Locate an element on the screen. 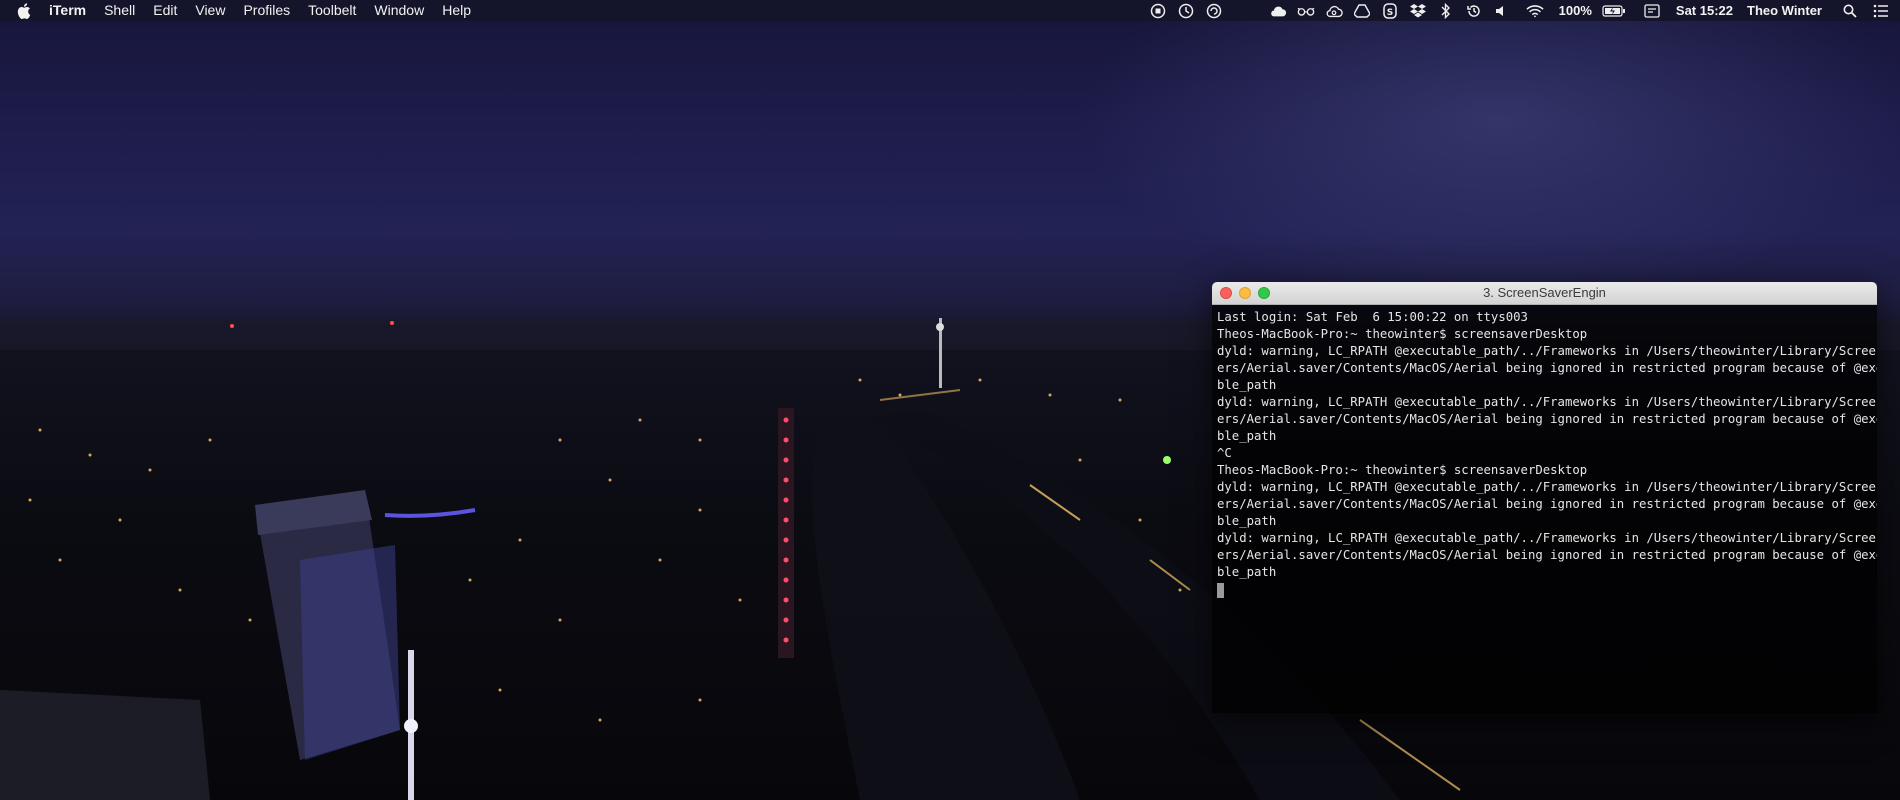 The image size is (1900, 800). refresh-icon is located at coordinates (1214, 11).